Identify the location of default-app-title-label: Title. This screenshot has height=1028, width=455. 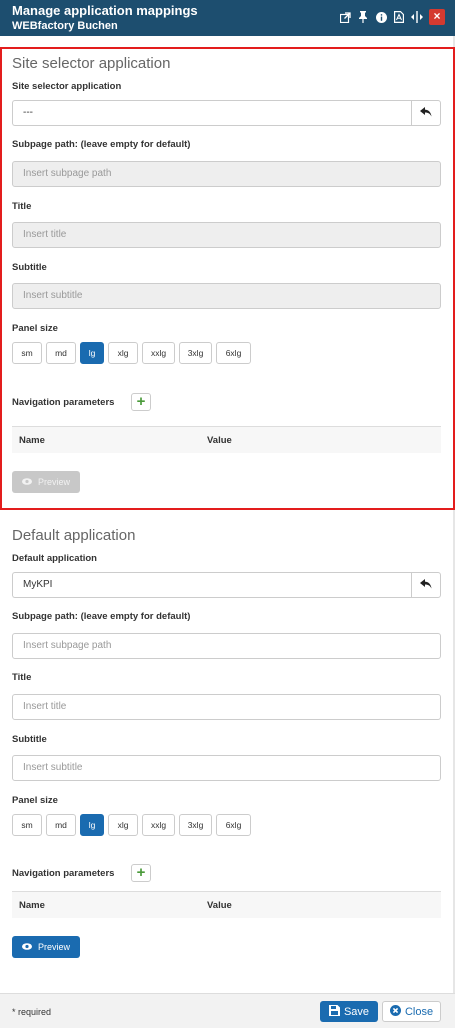
(22, 677).